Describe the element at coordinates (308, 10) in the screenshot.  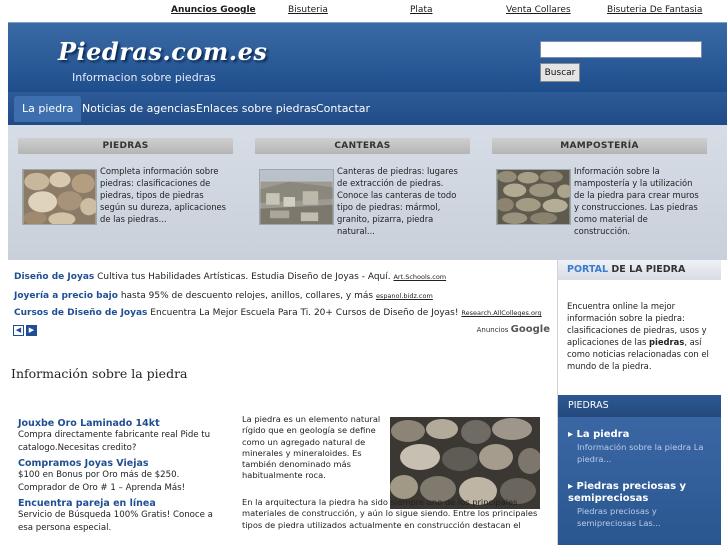
I see `top-link-bisuteria: Bisuteria` at that location.